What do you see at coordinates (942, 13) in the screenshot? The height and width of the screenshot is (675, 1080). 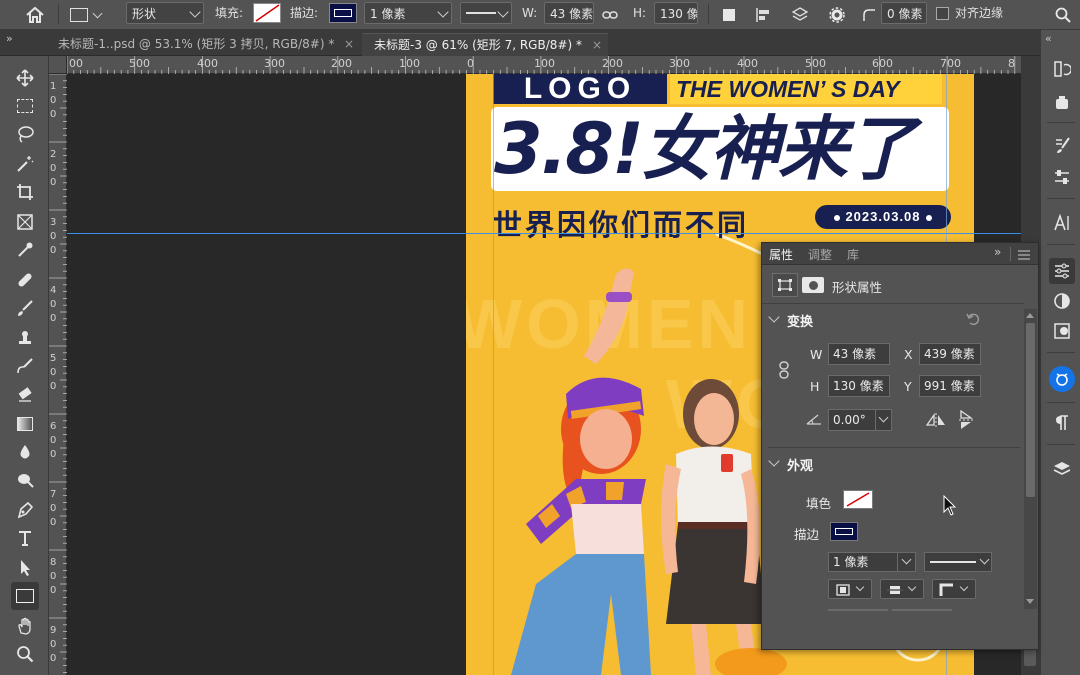 I see `align-edges-checkbox` at bounding box center [942, 13].